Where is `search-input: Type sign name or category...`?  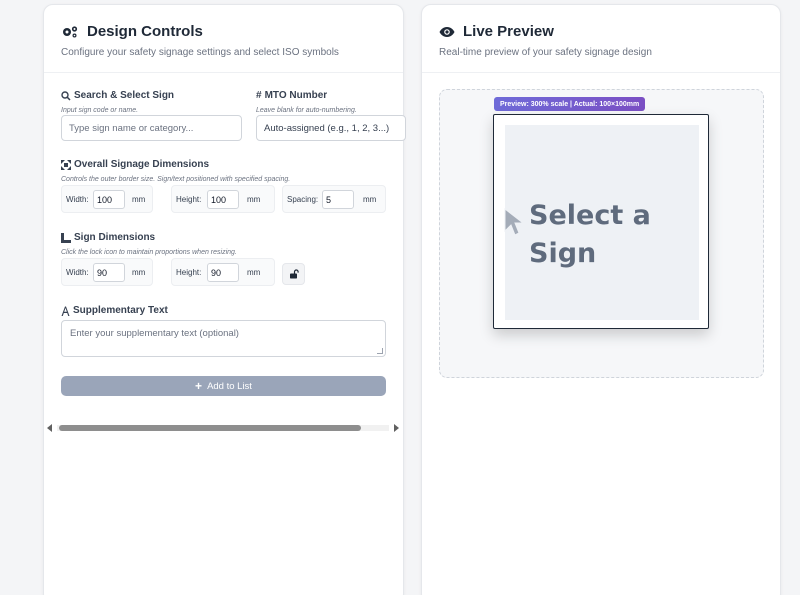 search-input: Type sign name or category... is located at coordinates (151, 128).